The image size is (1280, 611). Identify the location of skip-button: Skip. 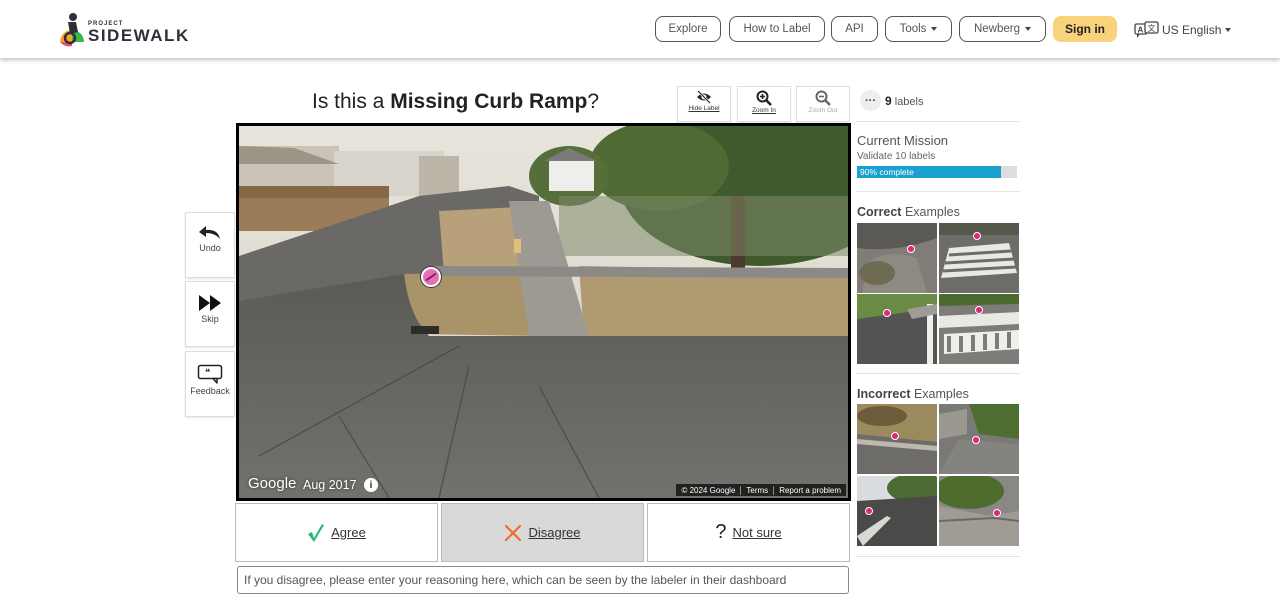
(210, 314).